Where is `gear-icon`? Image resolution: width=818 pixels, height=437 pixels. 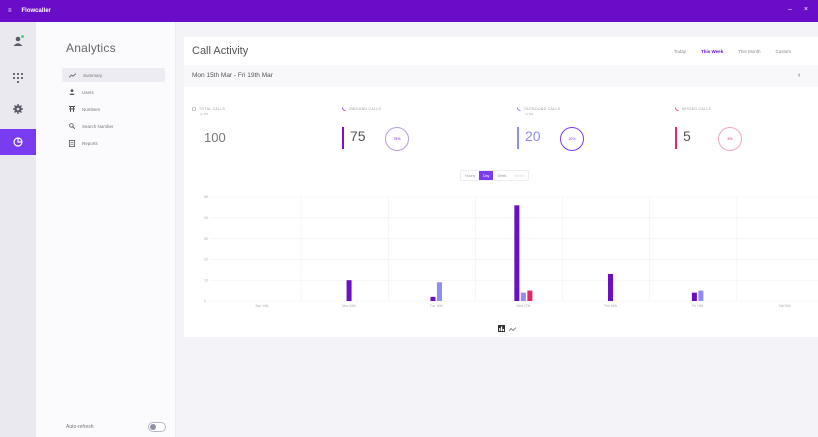
gear-icon is located at coordinates (18, 109).